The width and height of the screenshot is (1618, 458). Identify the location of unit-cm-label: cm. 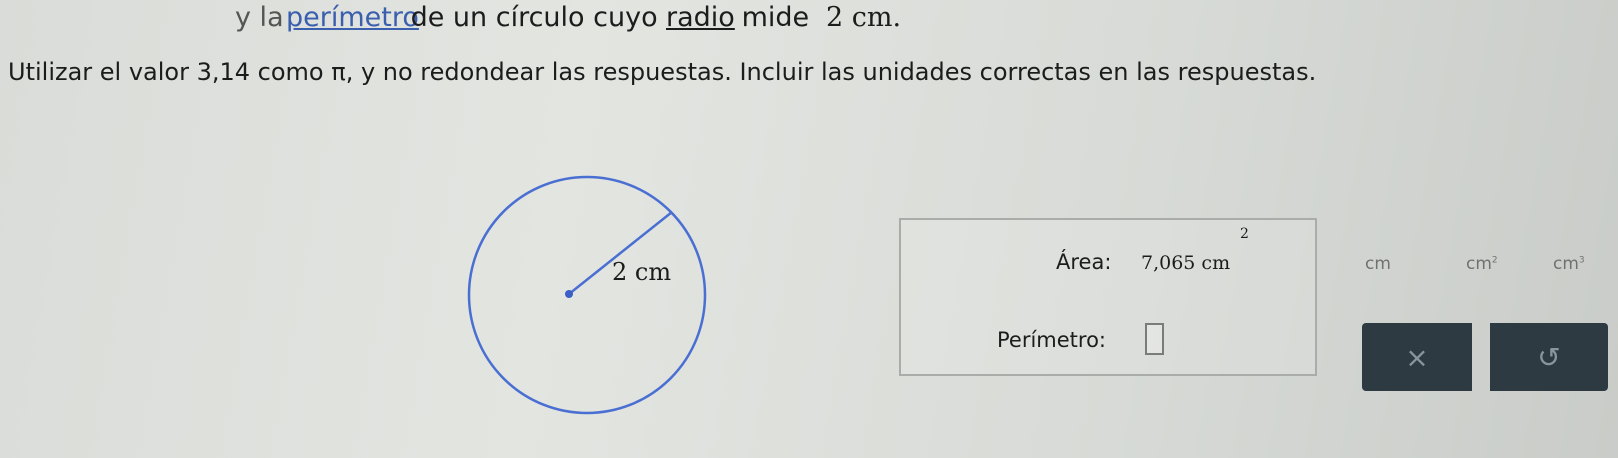
(1378, 264).